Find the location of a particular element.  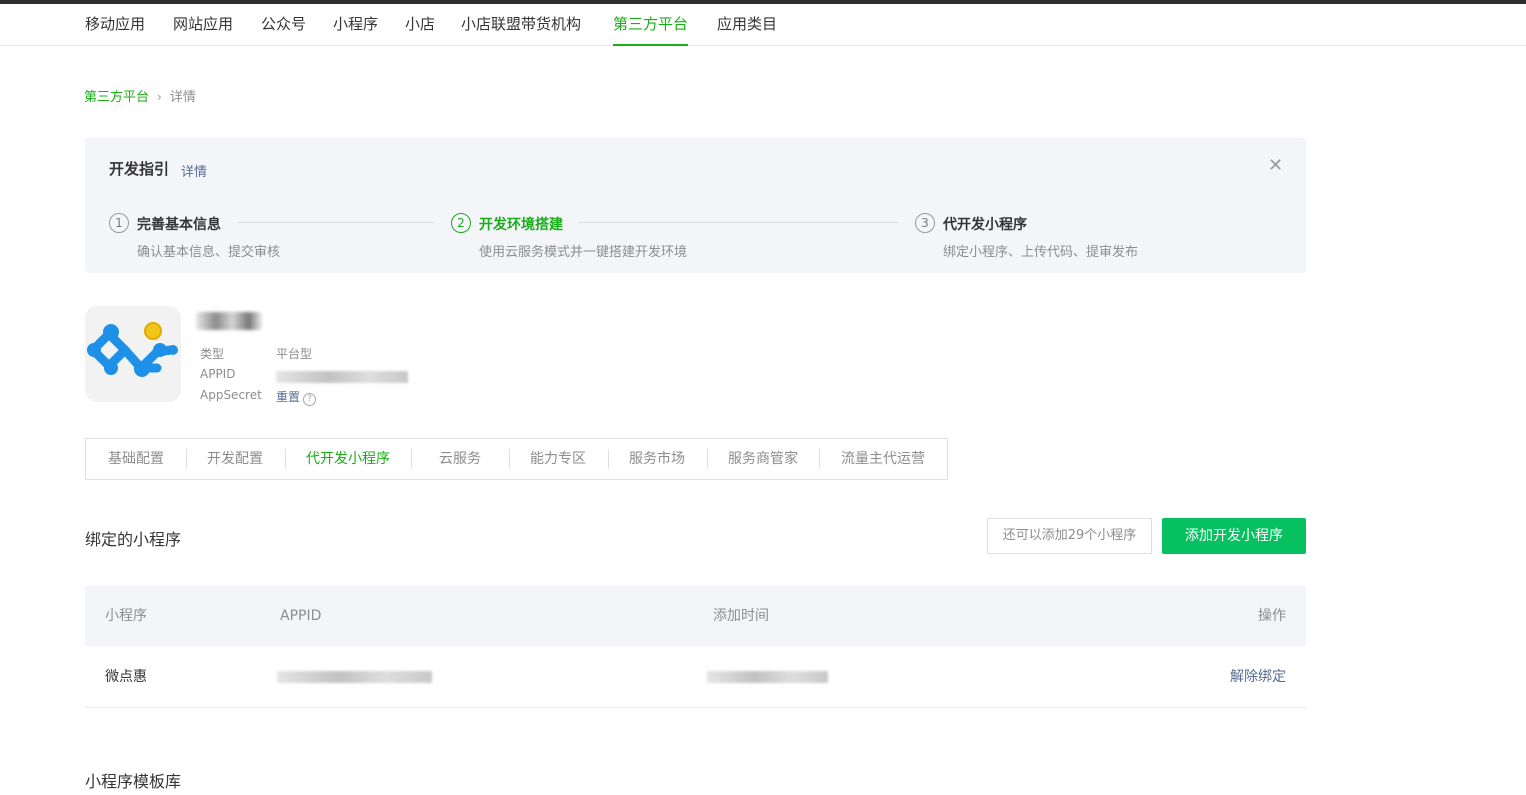

nav-item-official-account: 公众号 is located at coordinates (283, 25).